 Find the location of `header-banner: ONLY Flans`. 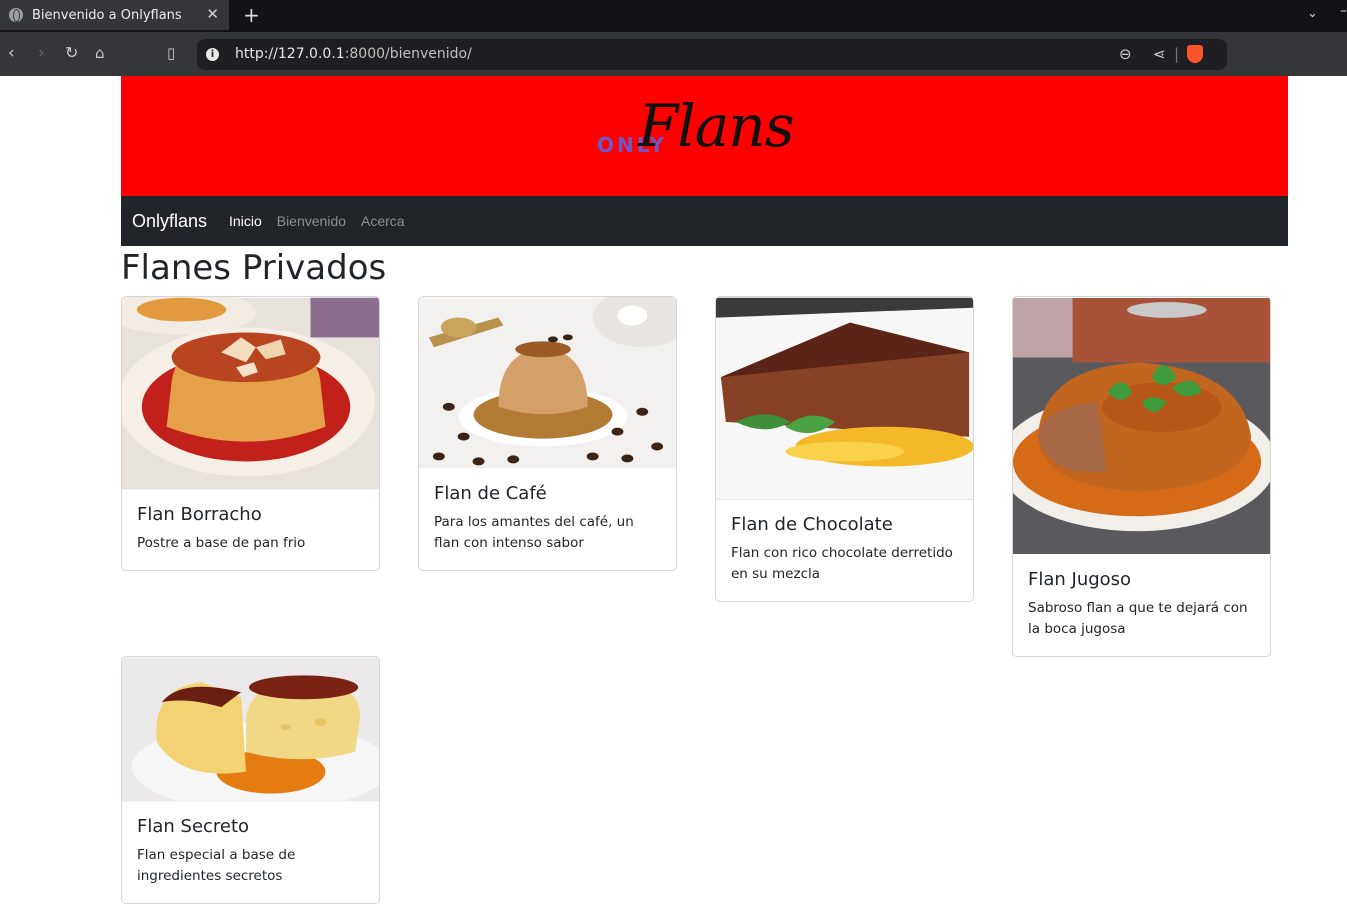

header-banner: ONLY Flans is located at coordinates (704, 136).